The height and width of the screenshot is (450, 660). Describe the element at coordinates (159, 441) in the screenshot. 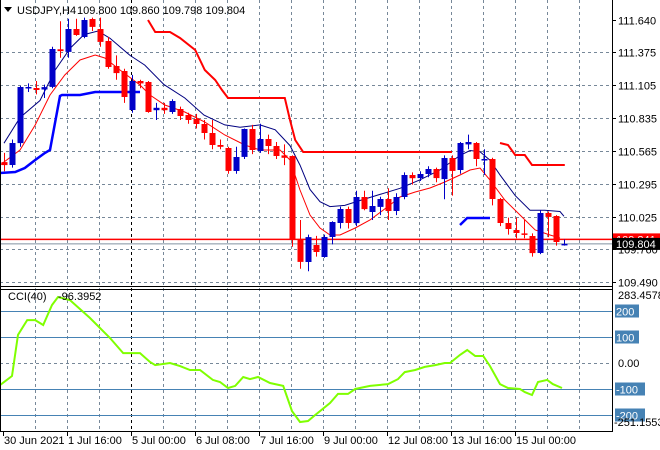

I see `time-tick-label: 5 Jul 00:00` at that location.